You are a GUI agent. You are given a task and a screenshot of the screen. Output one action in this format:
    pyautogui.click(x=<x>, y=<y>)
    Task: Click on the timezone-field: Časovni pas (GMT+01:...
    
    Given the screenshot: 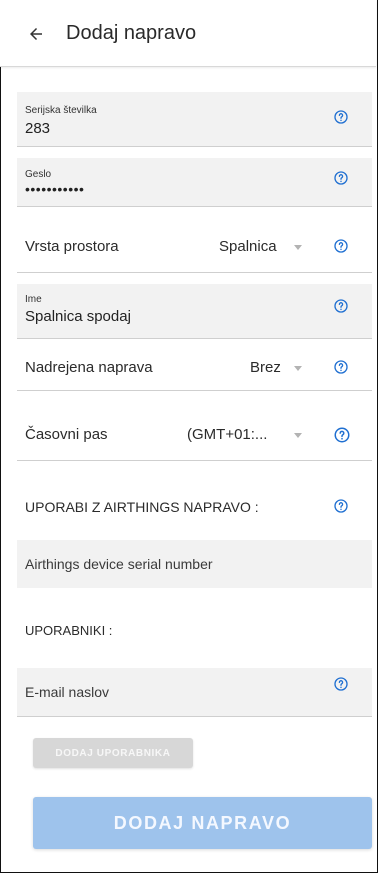 What is the action you would take?
    pyautogui.click(x=194, y=434)
    